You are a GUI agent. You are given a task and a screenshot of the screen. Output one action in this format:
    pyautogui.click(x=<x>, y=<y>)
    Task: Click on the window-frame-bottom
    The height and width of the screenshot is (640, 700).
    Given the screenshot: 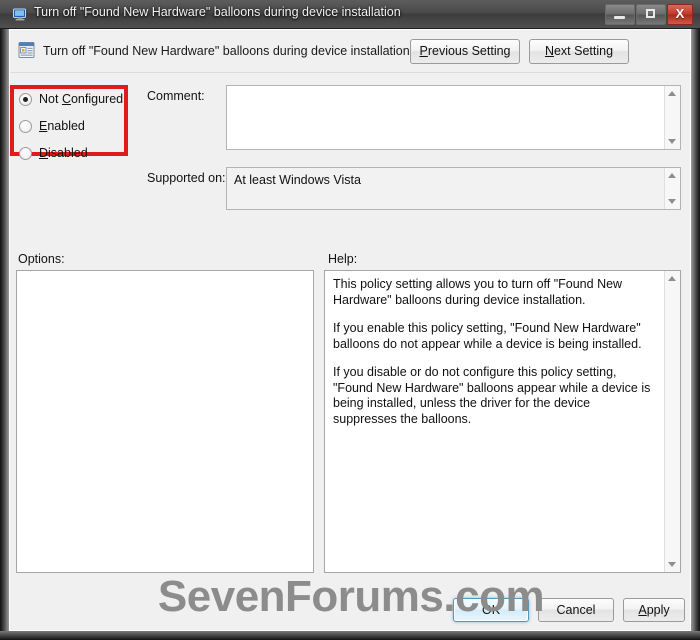 What is the action you would take?
    pyautogui.click(x=350, y=635)
    